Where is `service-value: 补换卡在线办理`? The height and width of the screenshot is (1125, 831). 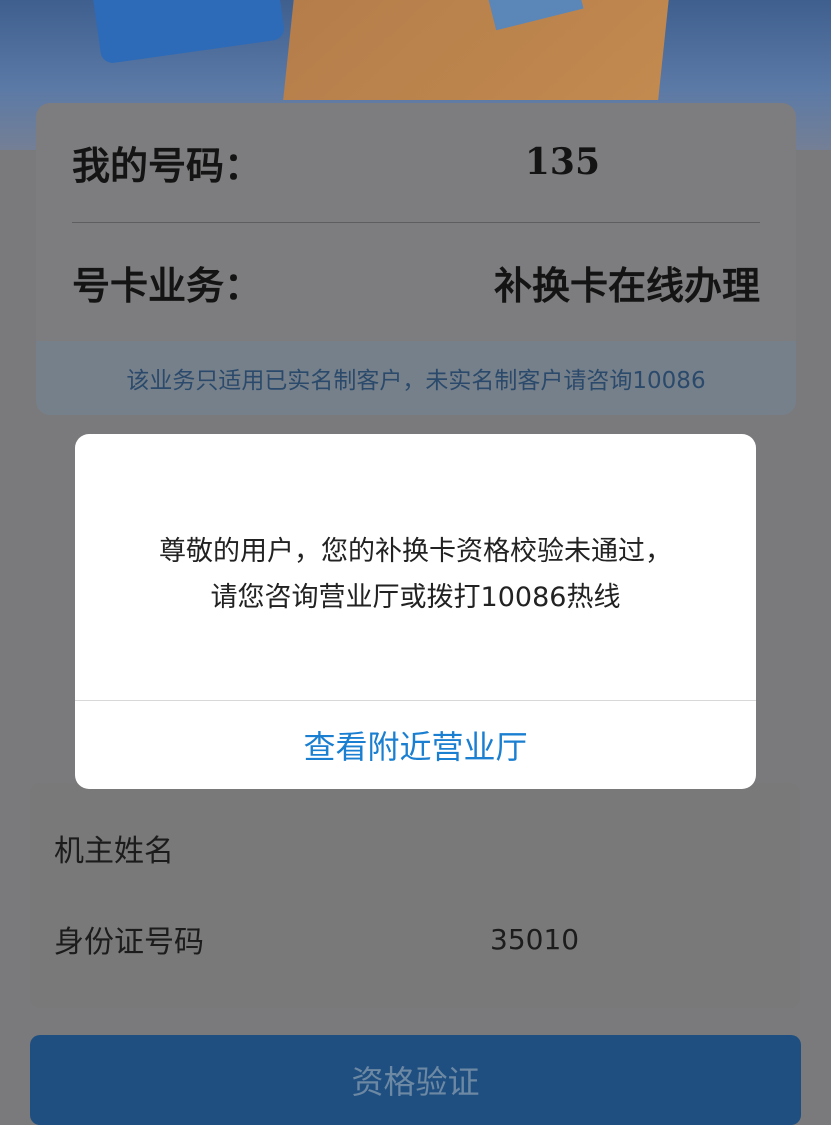 service-value: 补换卡在线办理 is located at coordinates (626, 285).